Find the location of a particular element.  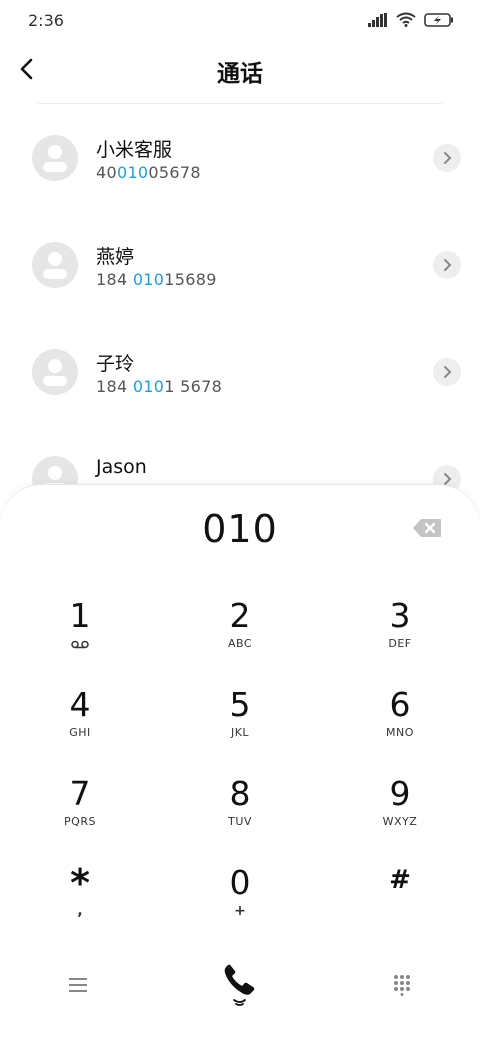

battery-charging-icon is located at coordinates (438, 19).